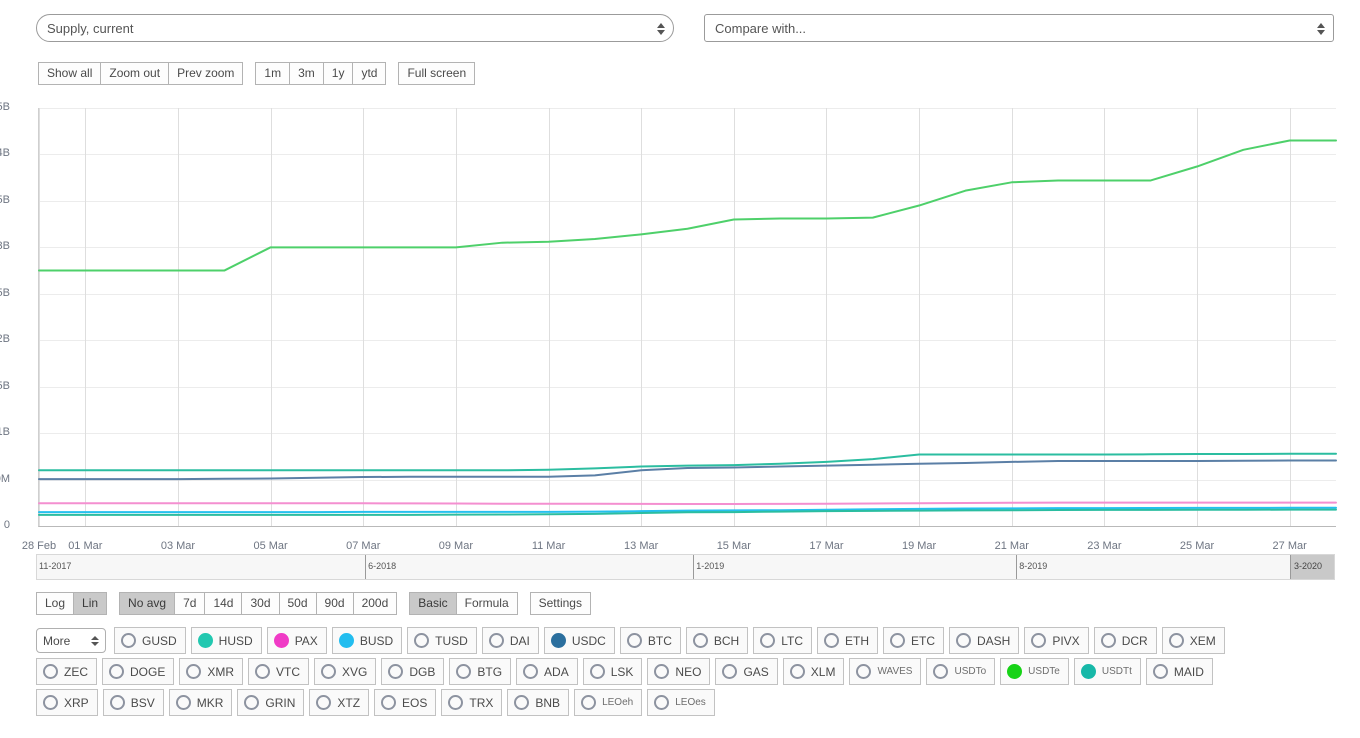  What do you see at coordinates (405, 702) in the screenshot?
I see `coin-toggle-eos: EOS` at bounding box center [405, 702].